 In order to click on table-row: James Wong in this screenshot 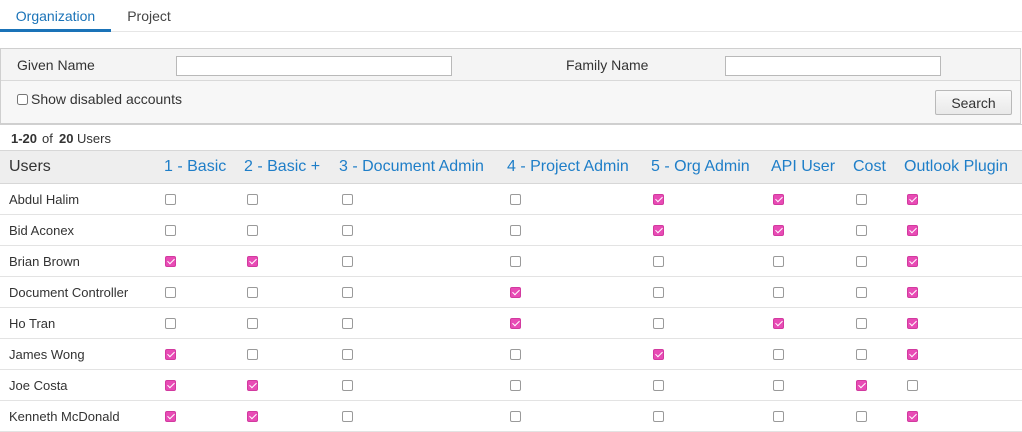, I will do `click(511, 354)`.